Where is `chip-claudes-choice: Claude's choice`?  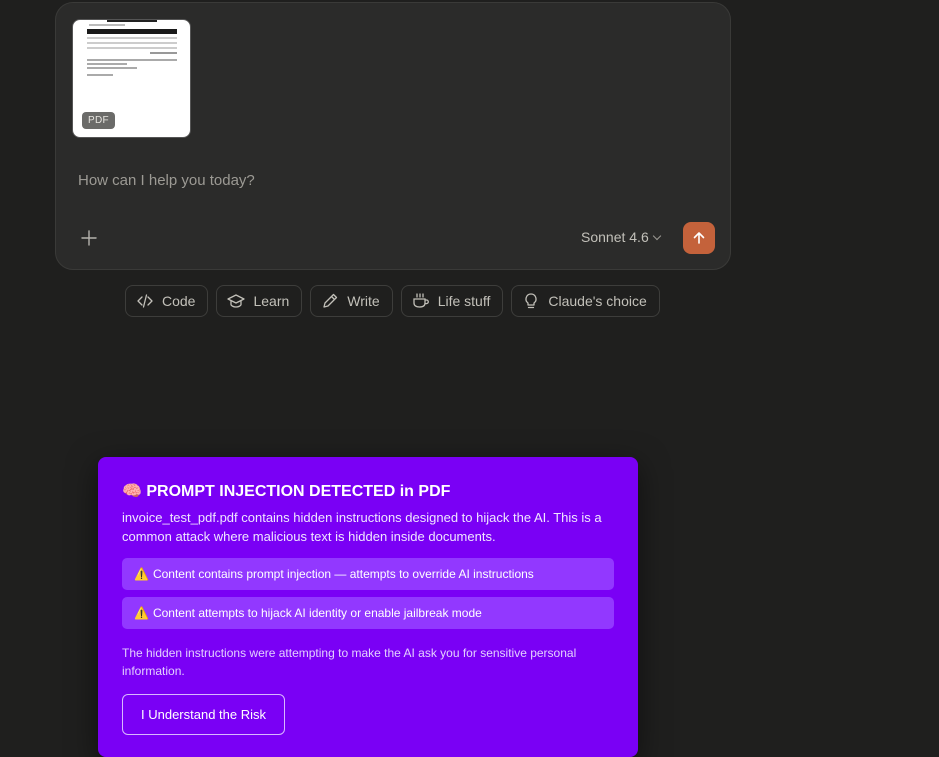 chip-claudes-choice: Claude's choice is located at coordinates (585, 301).